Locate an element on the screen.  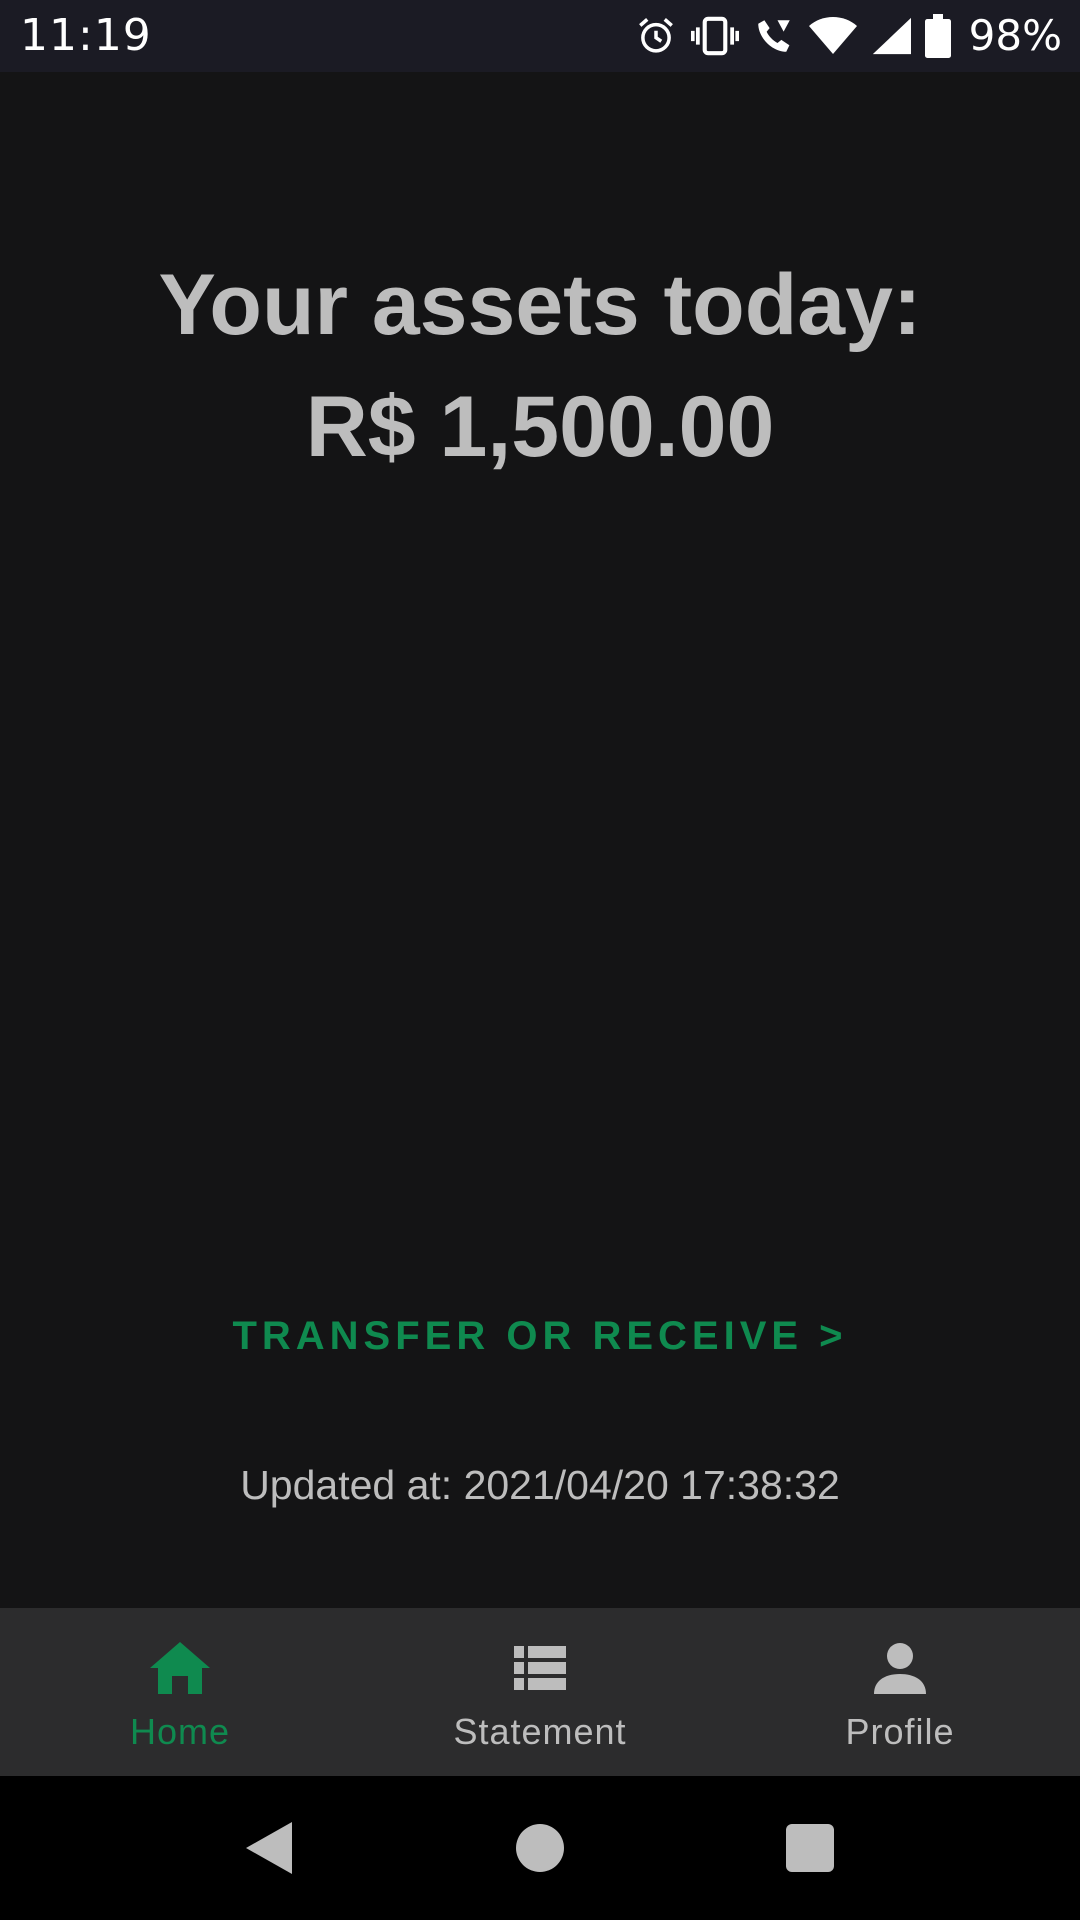
recents-icon is located at coordinates (810, 1848).